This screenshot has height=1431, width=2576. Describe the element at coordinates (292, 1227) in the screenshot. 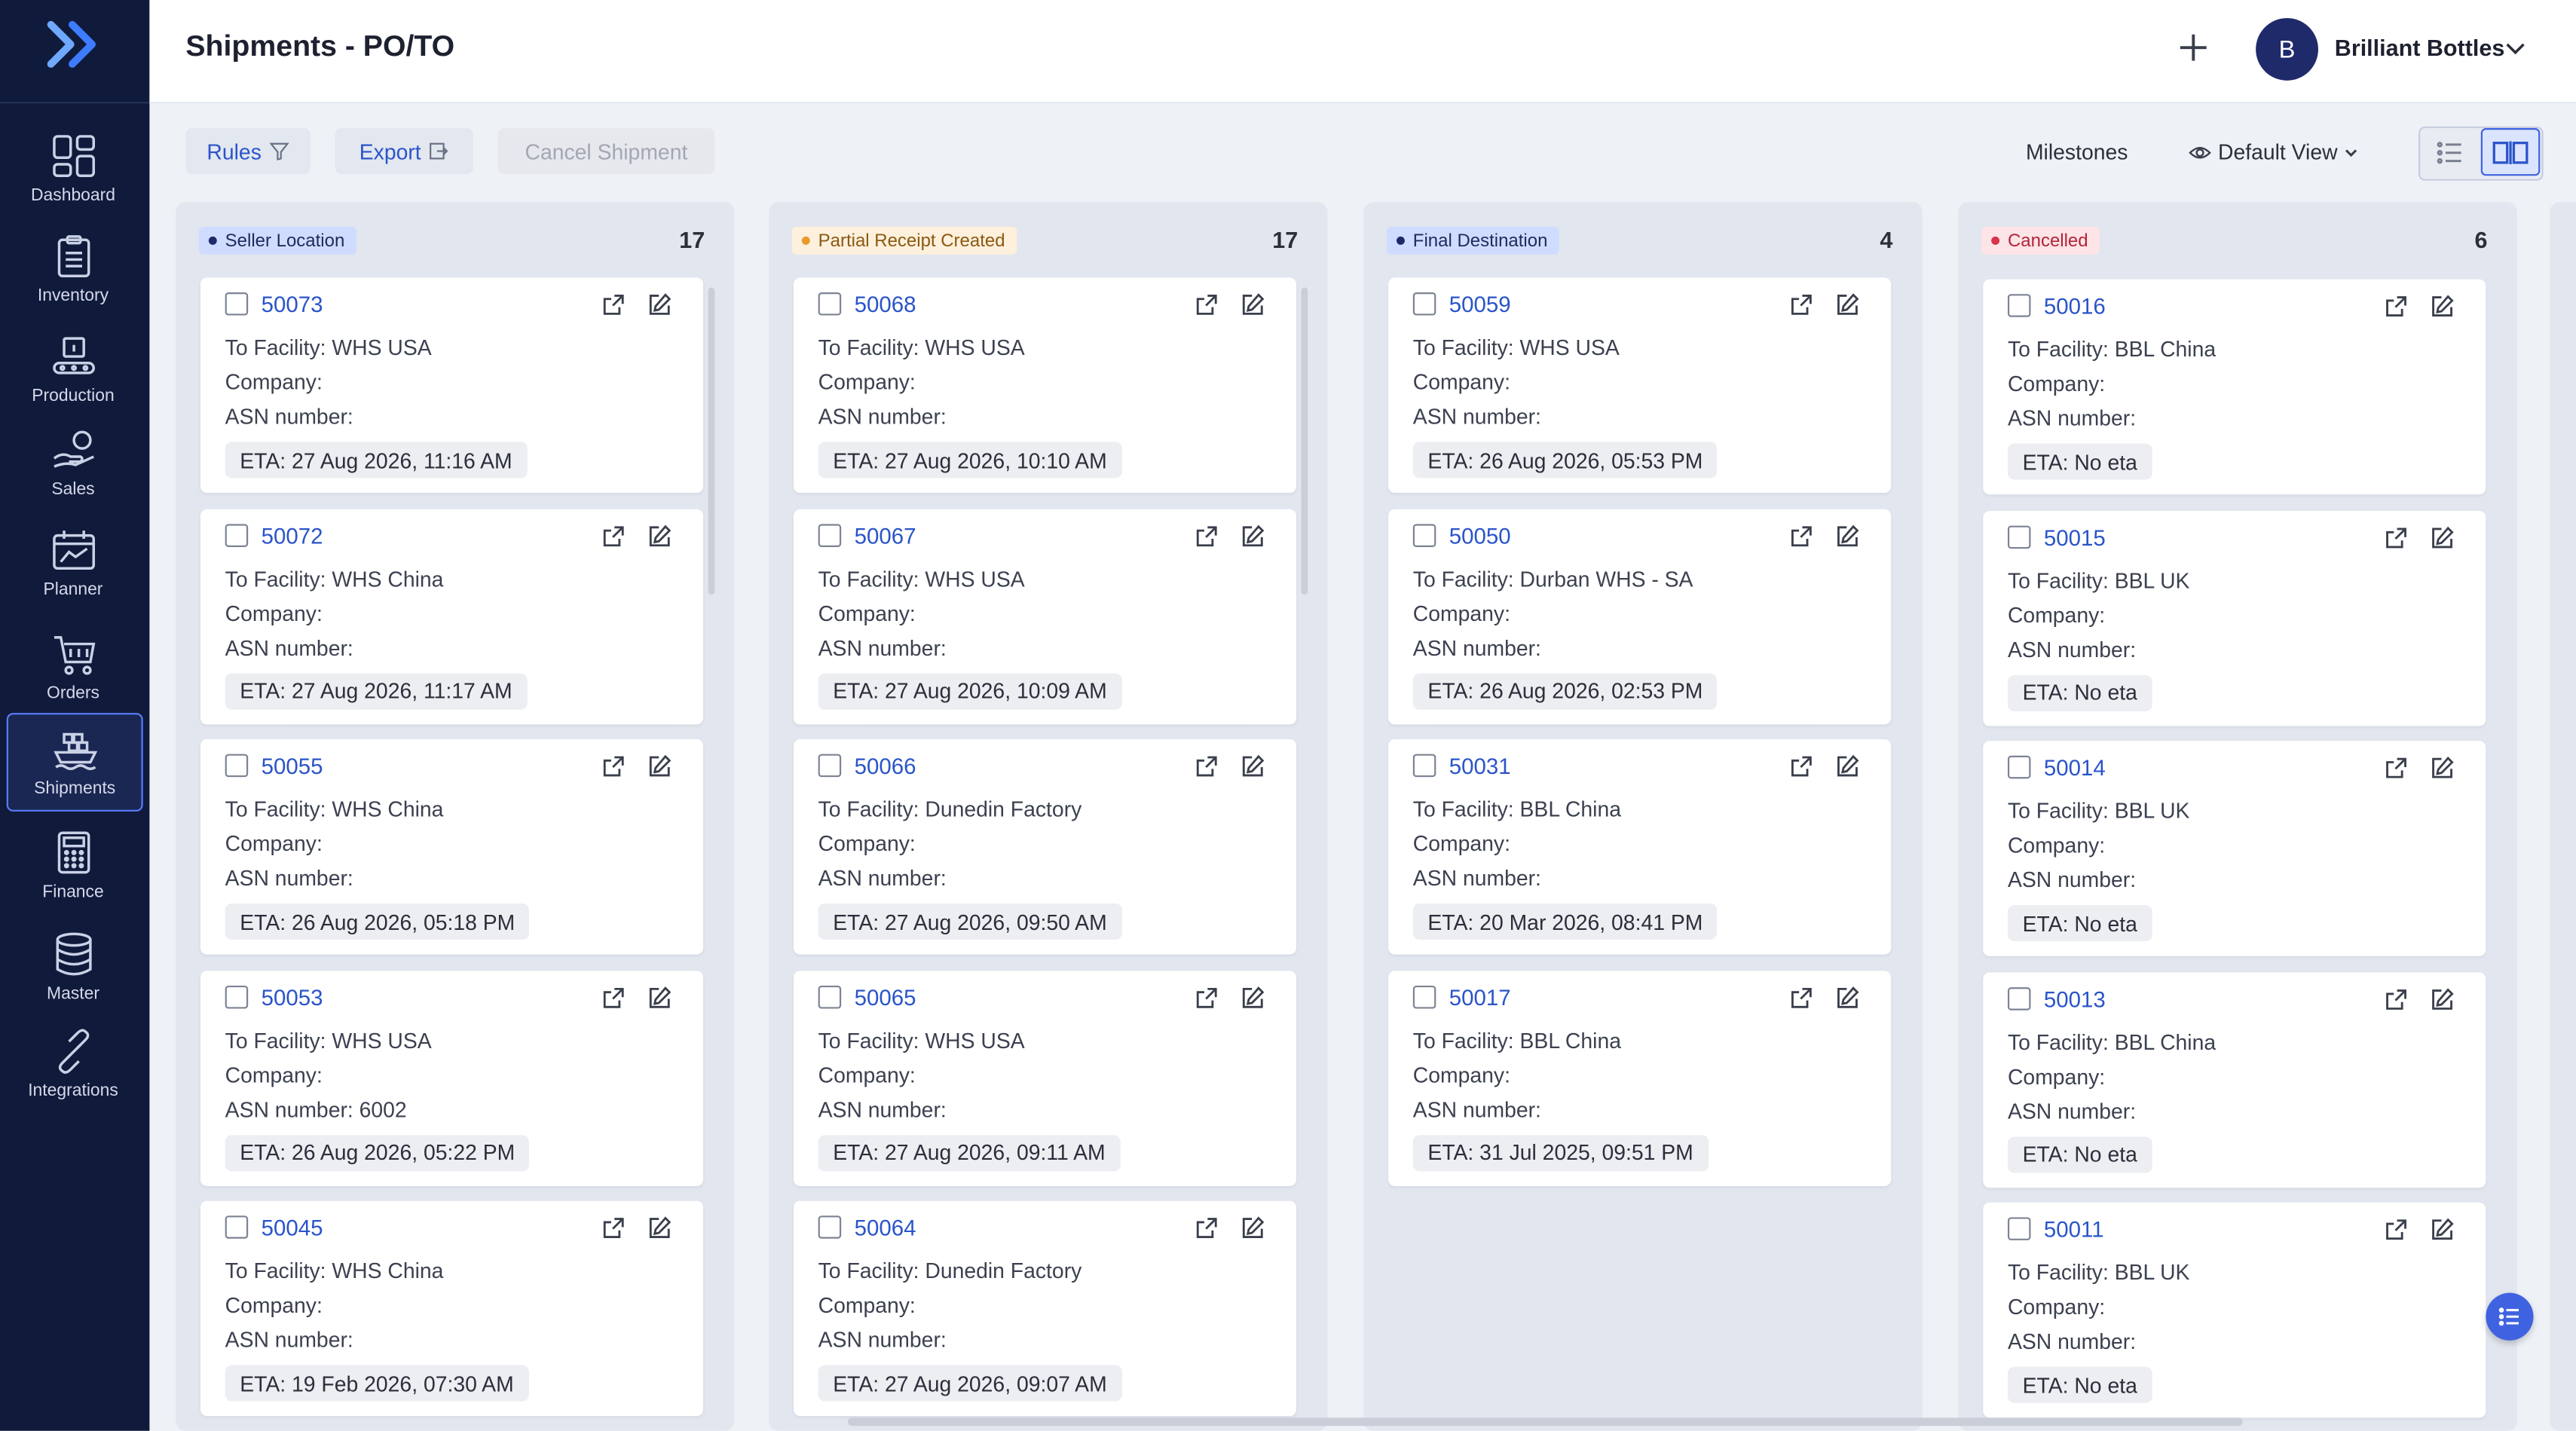

I see `shipment-id-link: 50045` at that location.